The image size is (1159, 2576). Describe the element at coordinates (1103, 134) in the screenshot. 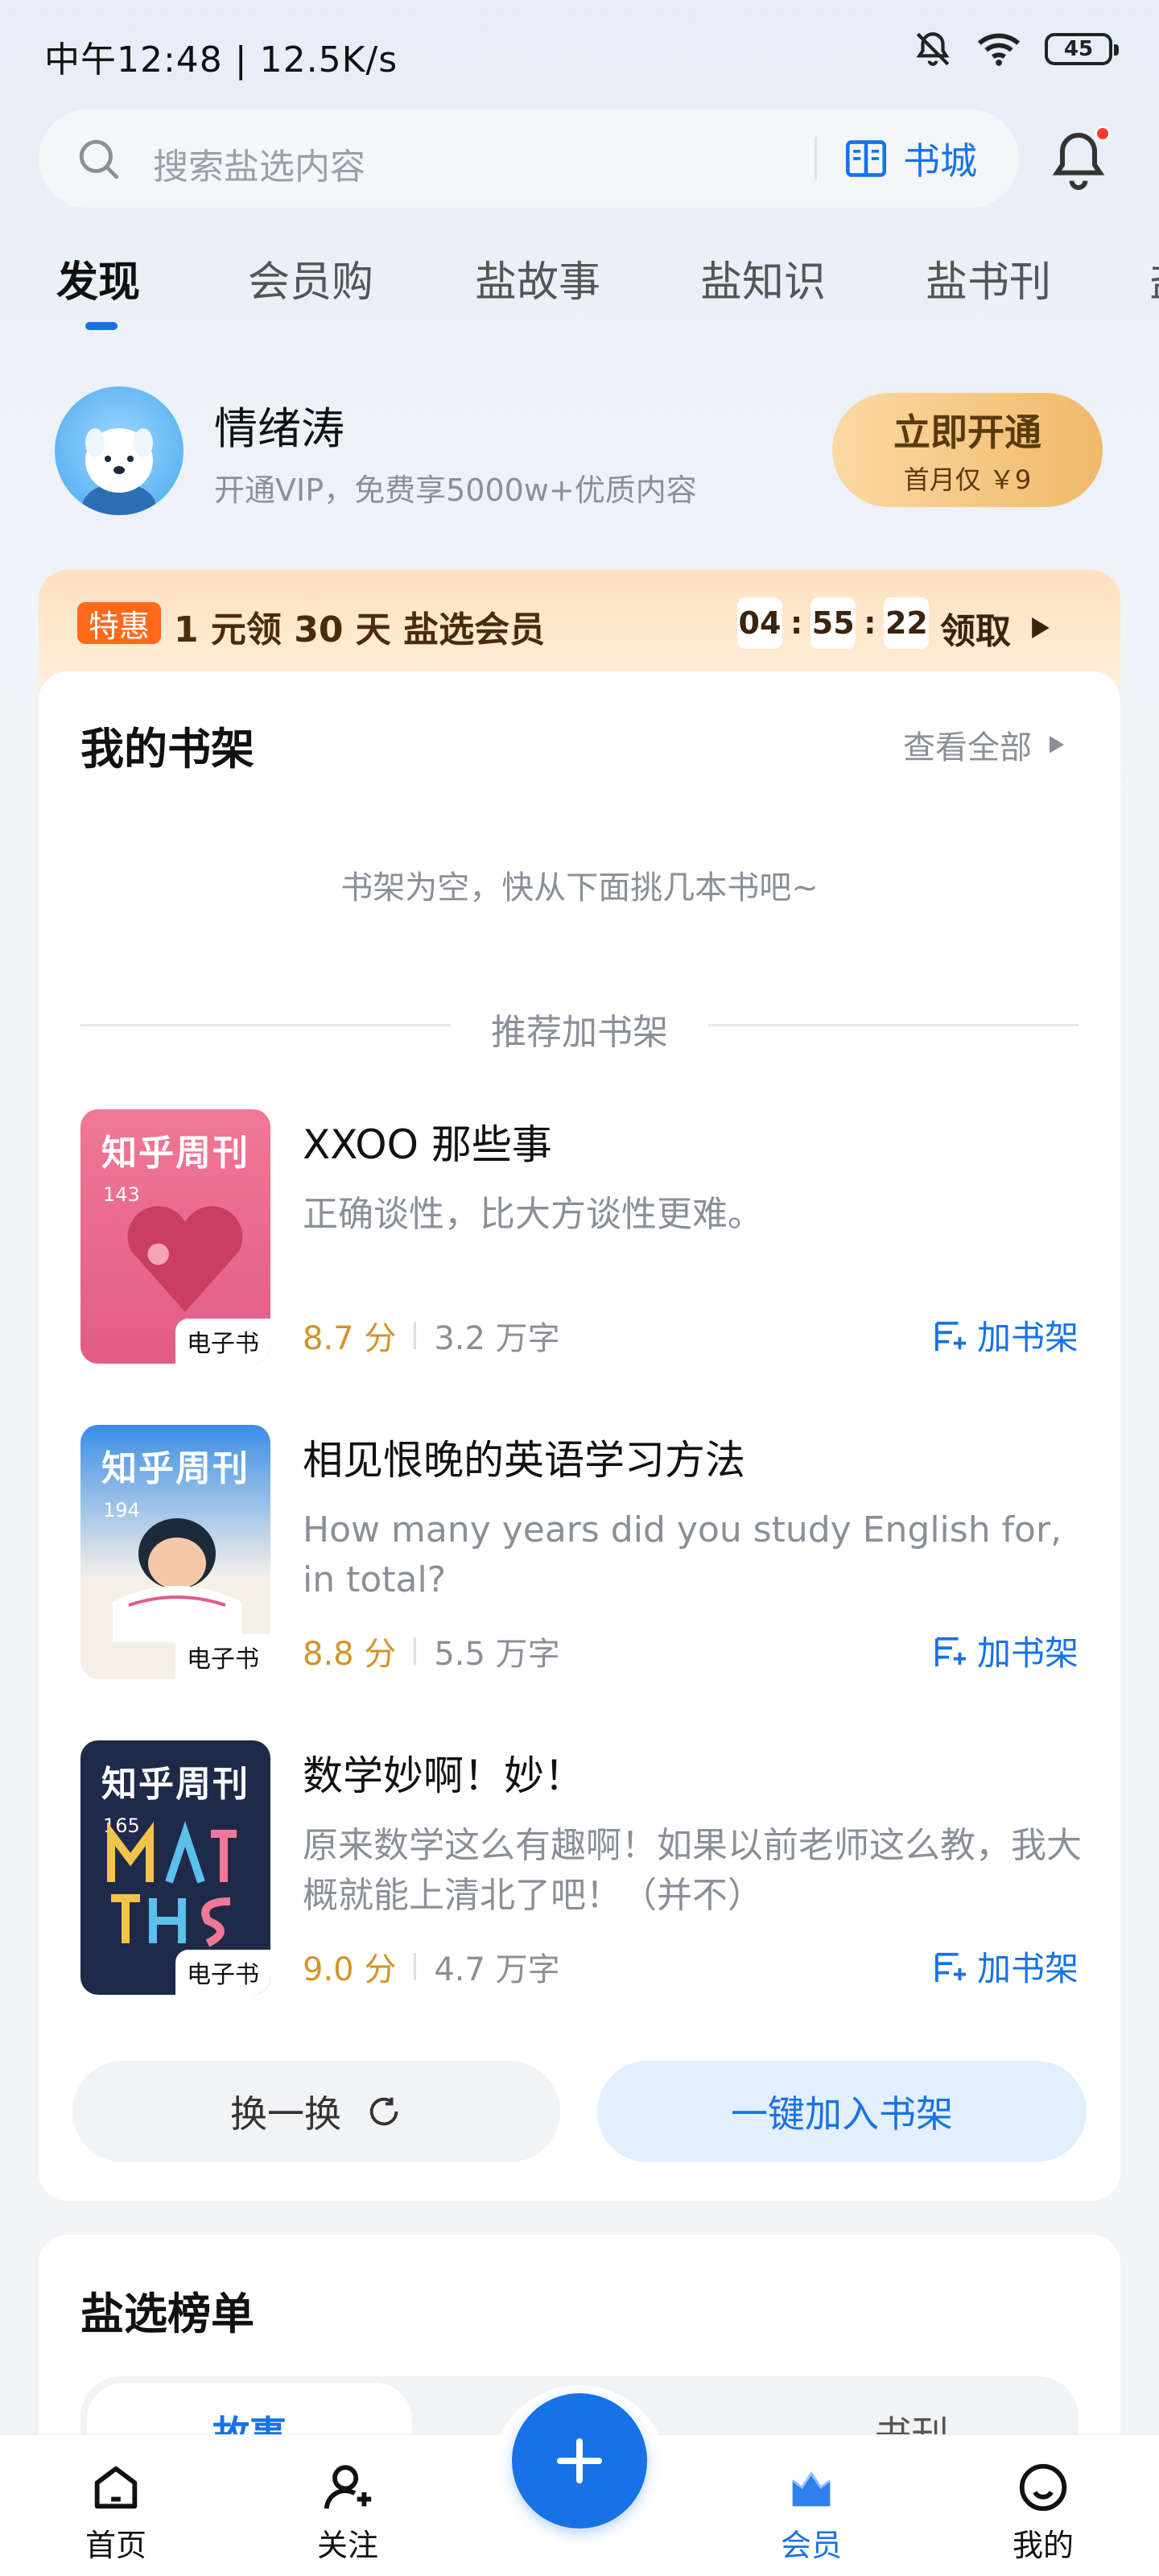

I see `notification-dot` at that location.